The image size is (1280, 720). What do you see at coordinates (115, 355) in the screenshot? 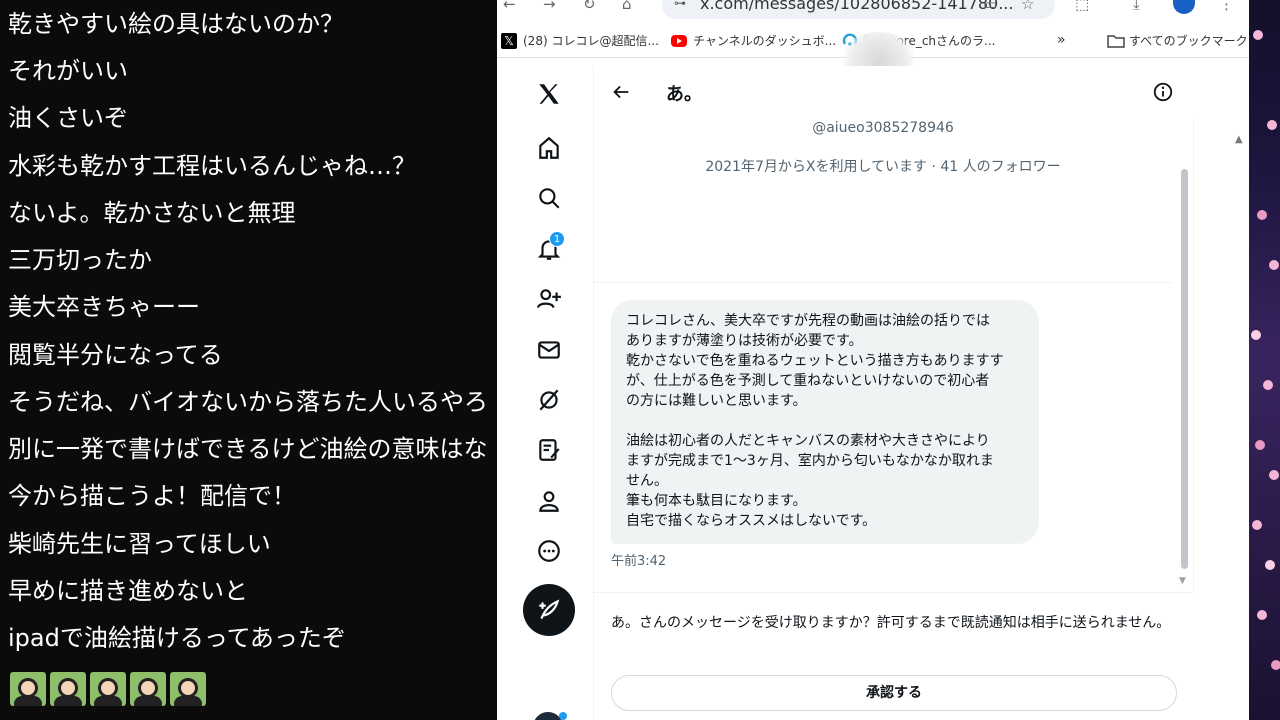
I see `chat-message: 閲覧半分になってる` at bounding box center [115, 355].